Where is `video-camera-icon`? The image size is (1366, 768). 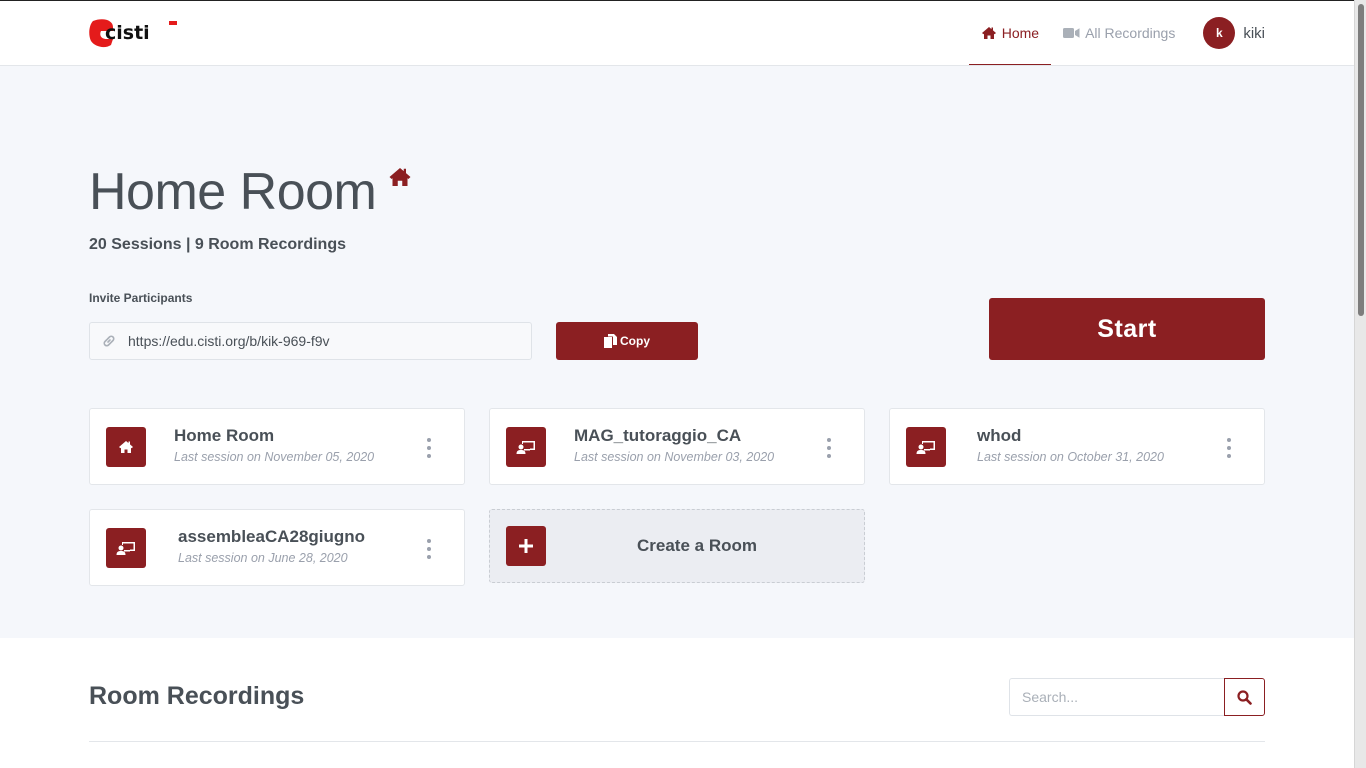
video-camera-icon is located at coordinates (1071, 33).